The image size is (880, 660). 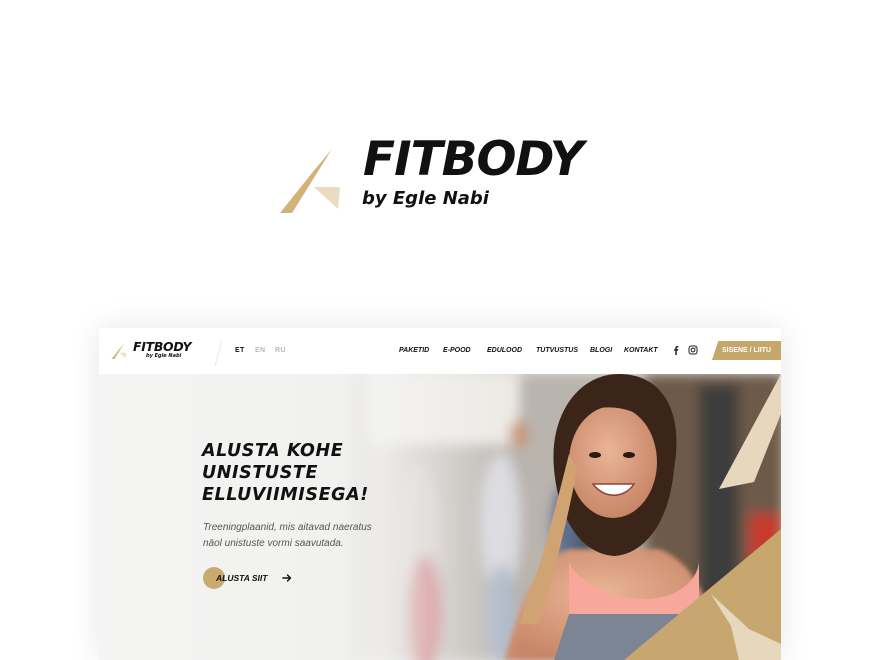 I want to click on hero-title-line: ELLUVIIMISEGA!, so click(x=285, y=495).